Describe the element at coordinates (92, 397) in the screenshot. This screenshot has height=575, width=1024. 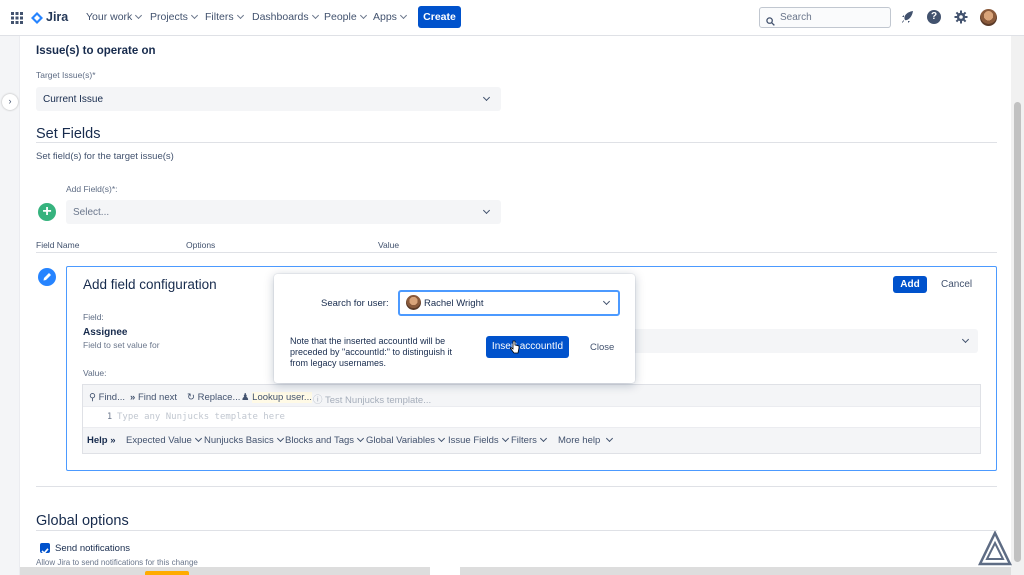
I see `search-icon: ⚲` at that location.